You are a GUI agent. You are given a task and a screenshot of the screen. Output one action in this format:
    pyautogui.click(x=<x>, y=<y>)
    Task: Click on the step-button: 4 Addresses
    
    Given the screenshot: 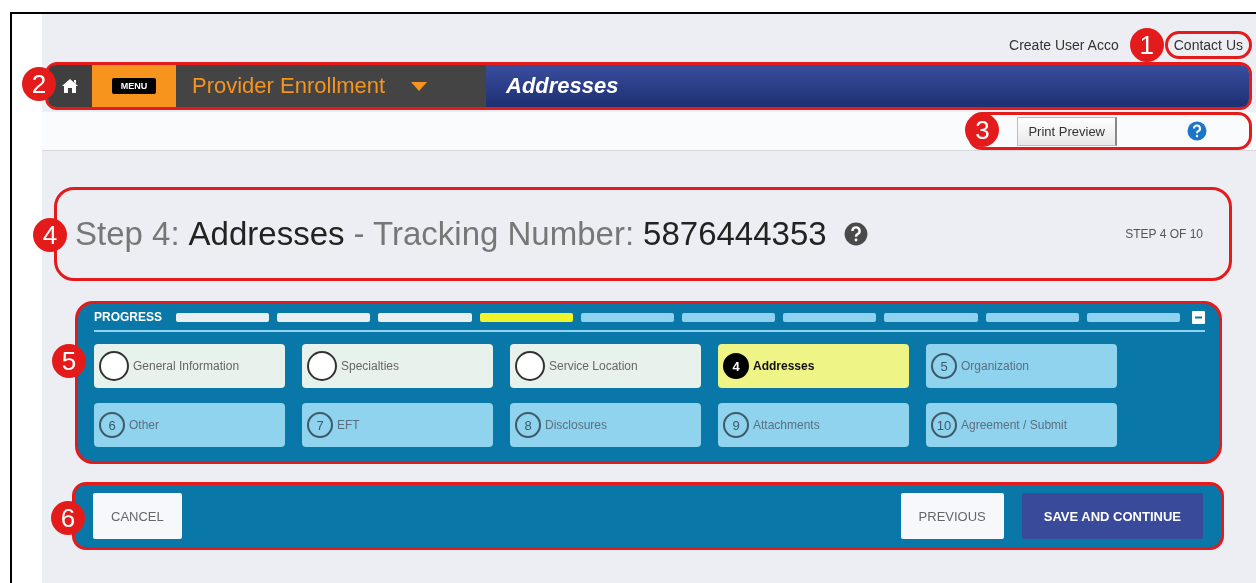 What is the action you would take?
    pyautogui.click(x=813, y=366)
    